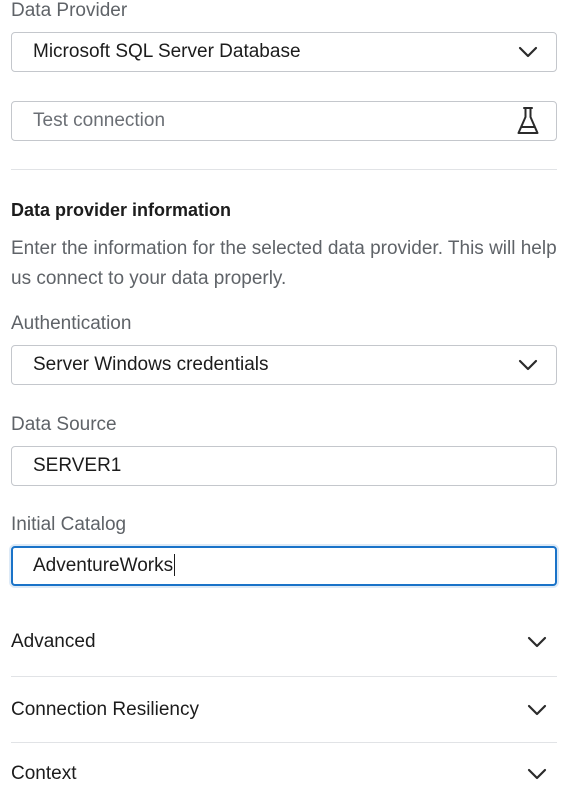 This screenshot has width=576, height=807. Describe the element at coordinates (105, 709) in the screenshot. I see `section-connection-resiliency-title: Connection Resiliency` at that location.